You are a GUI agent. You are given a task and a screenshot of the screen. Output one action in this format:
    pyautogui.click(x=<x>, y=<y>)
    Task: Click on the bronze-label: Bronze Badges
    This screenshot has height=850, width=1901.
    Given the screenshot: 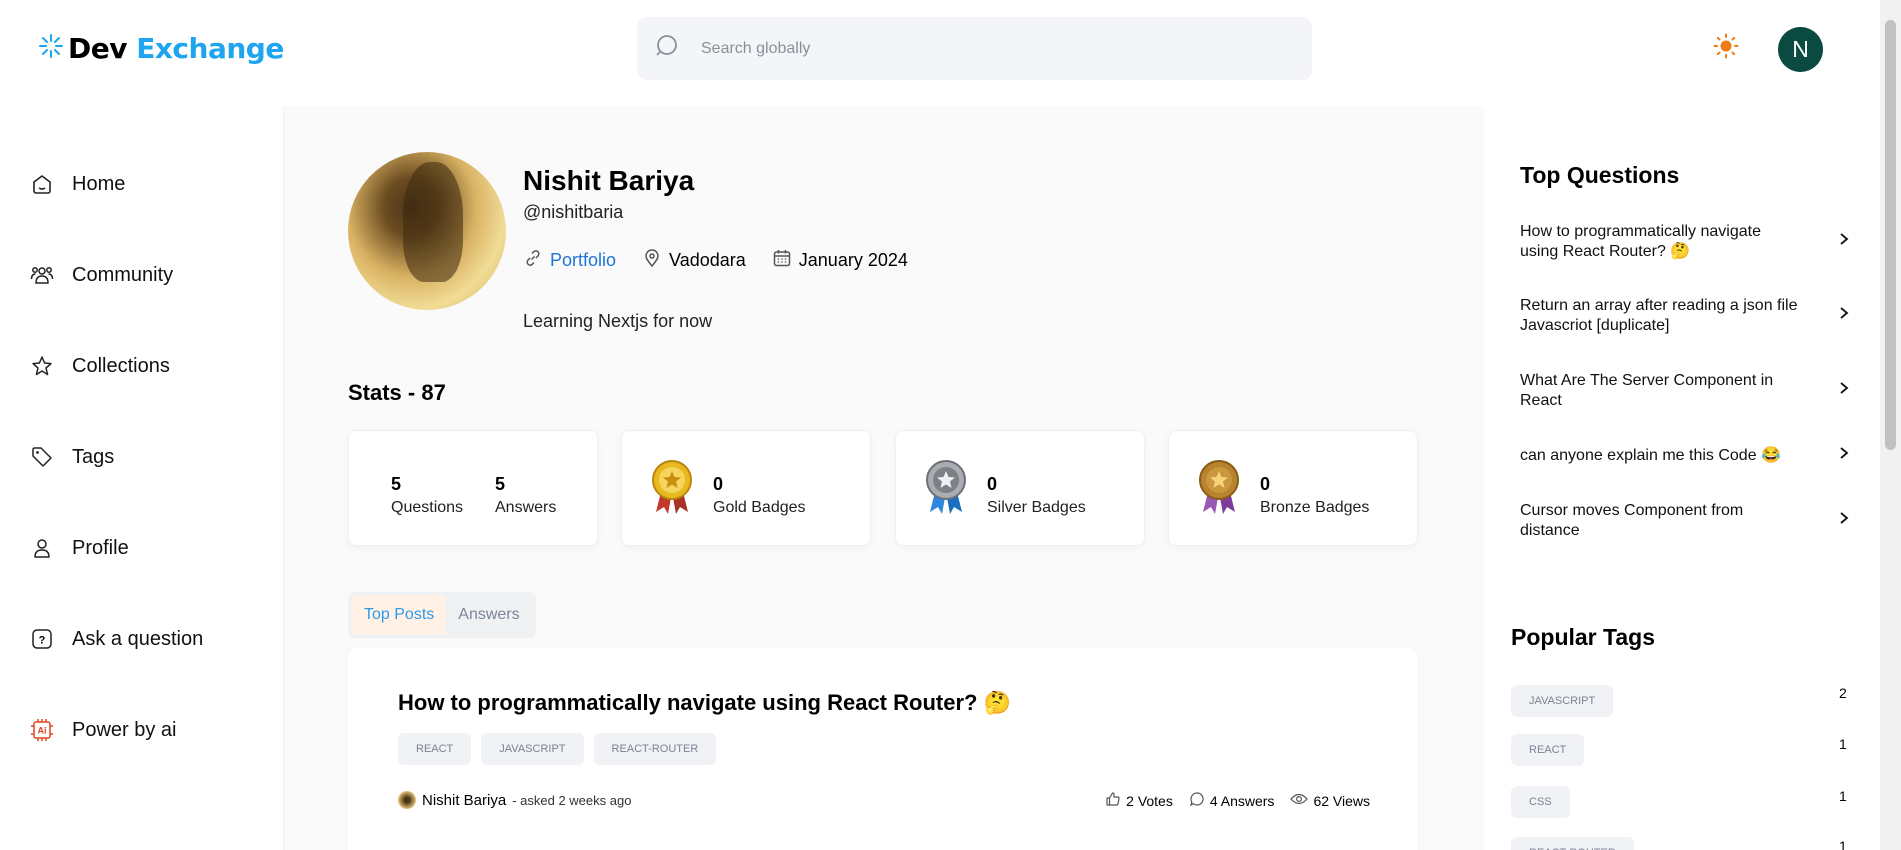 What is the action you would take?
    pyautogui.click(x=1315, y=507)
    